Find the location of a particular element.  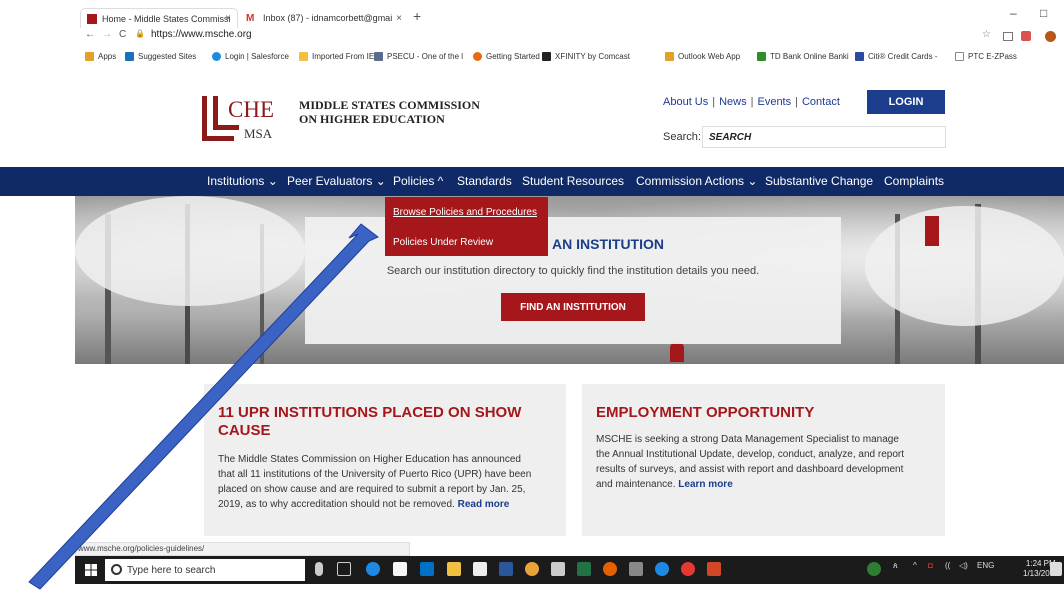

task-view-icon is located at coordinates (344, 569).